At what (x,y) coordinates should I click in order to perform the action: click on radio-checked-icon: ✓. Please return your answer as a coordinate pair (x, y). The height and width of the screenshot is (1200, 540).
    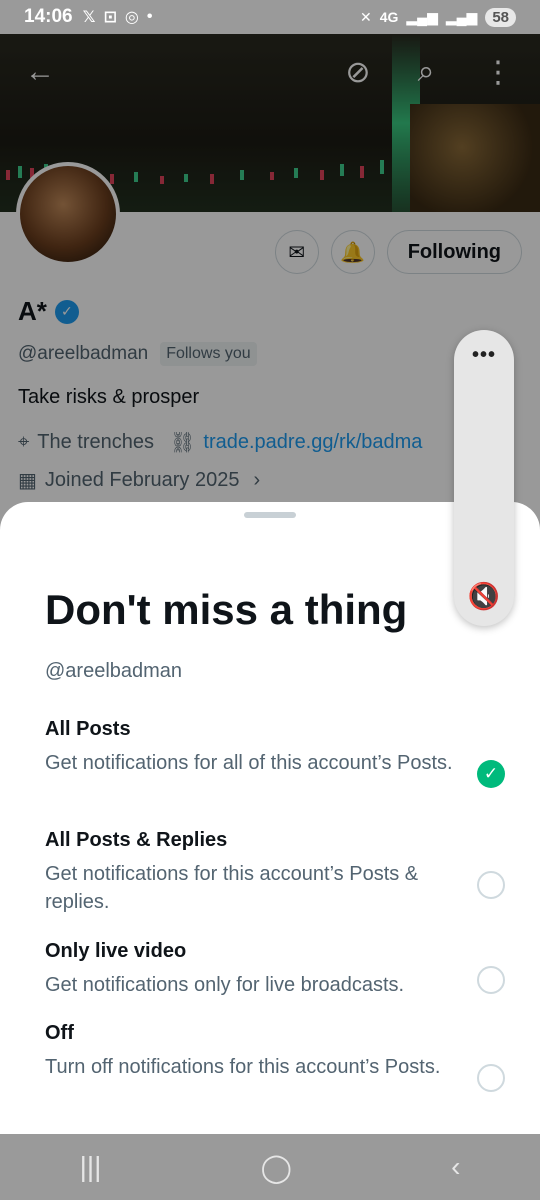
    Looking at the image, I should click on (491, 774).